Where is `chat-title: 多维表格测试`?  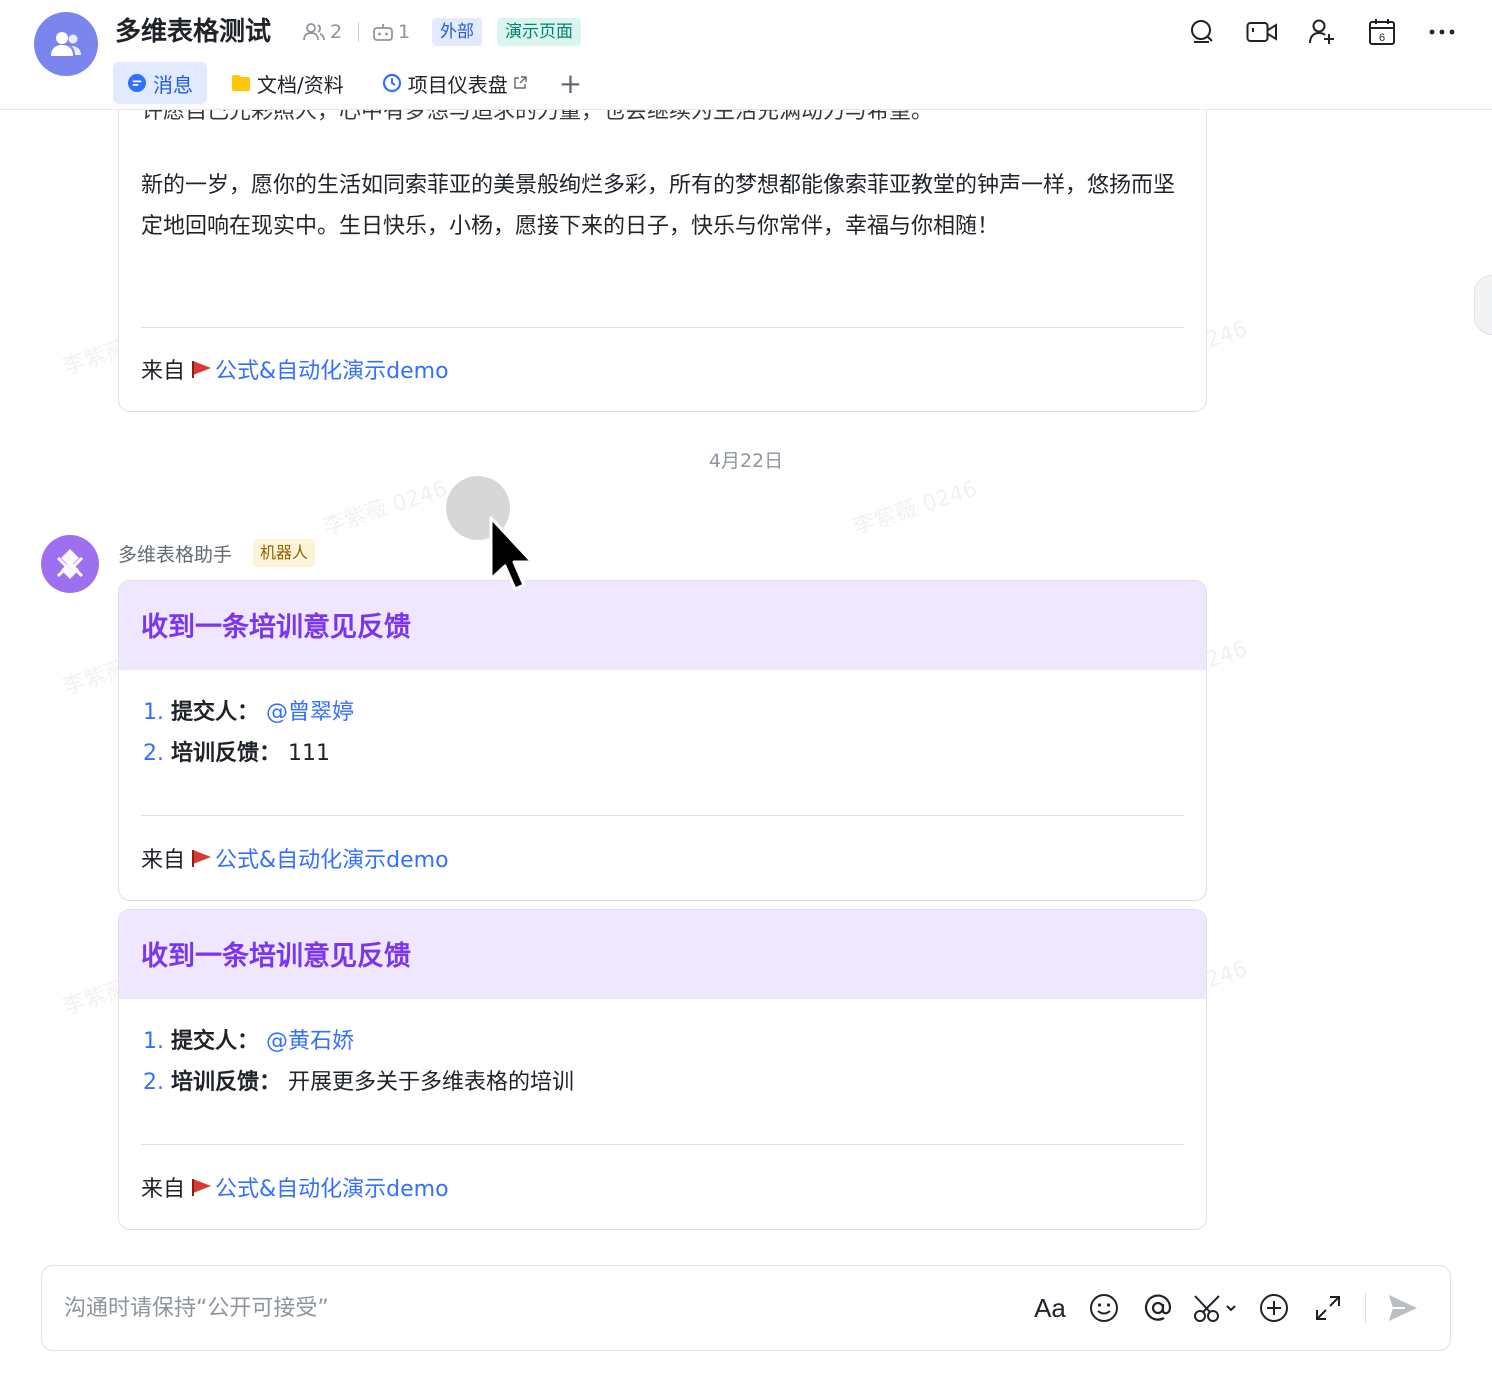
chat-title: 多维表格测试 is located at coordinates (193, 32).